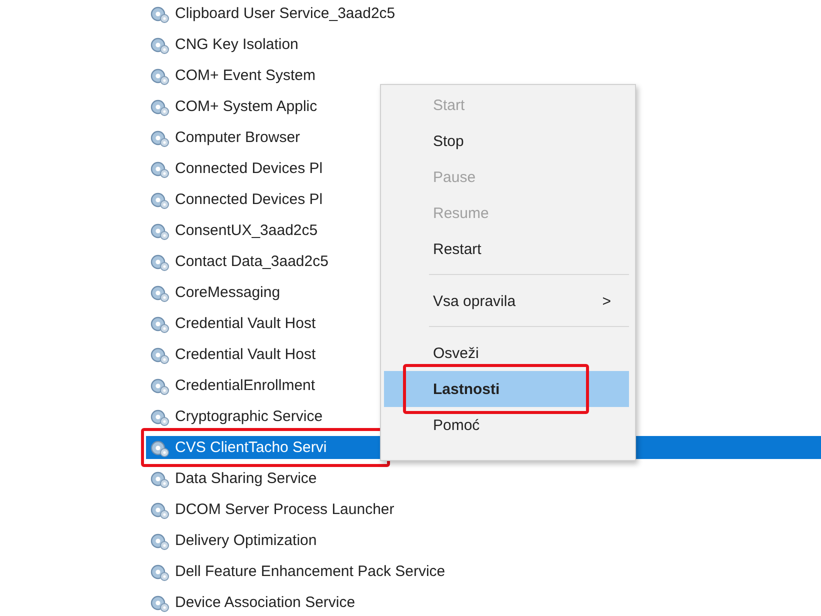  Describe the element at coordinates (506, 249) in the screenshot. I see `menu-item: Restart` at that location.